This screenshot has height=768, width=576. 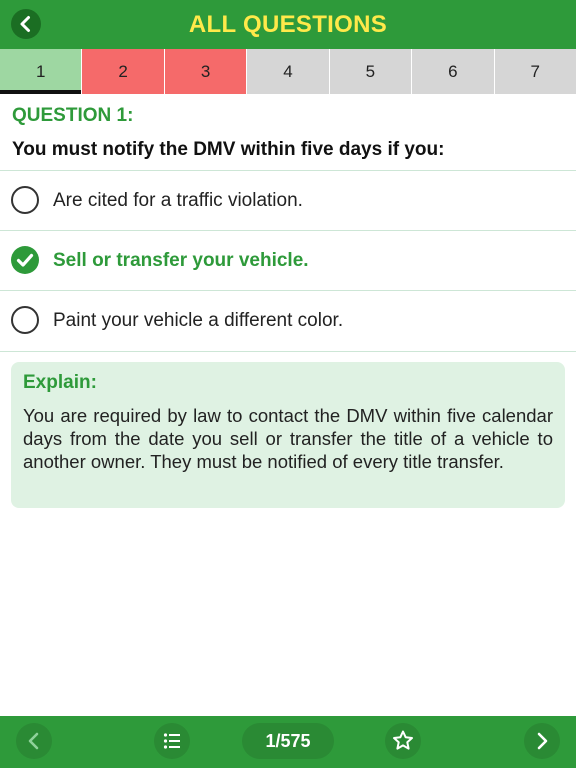 I want to click on header-bar: ALL QUESTIONS, so click(x=288, y=24).